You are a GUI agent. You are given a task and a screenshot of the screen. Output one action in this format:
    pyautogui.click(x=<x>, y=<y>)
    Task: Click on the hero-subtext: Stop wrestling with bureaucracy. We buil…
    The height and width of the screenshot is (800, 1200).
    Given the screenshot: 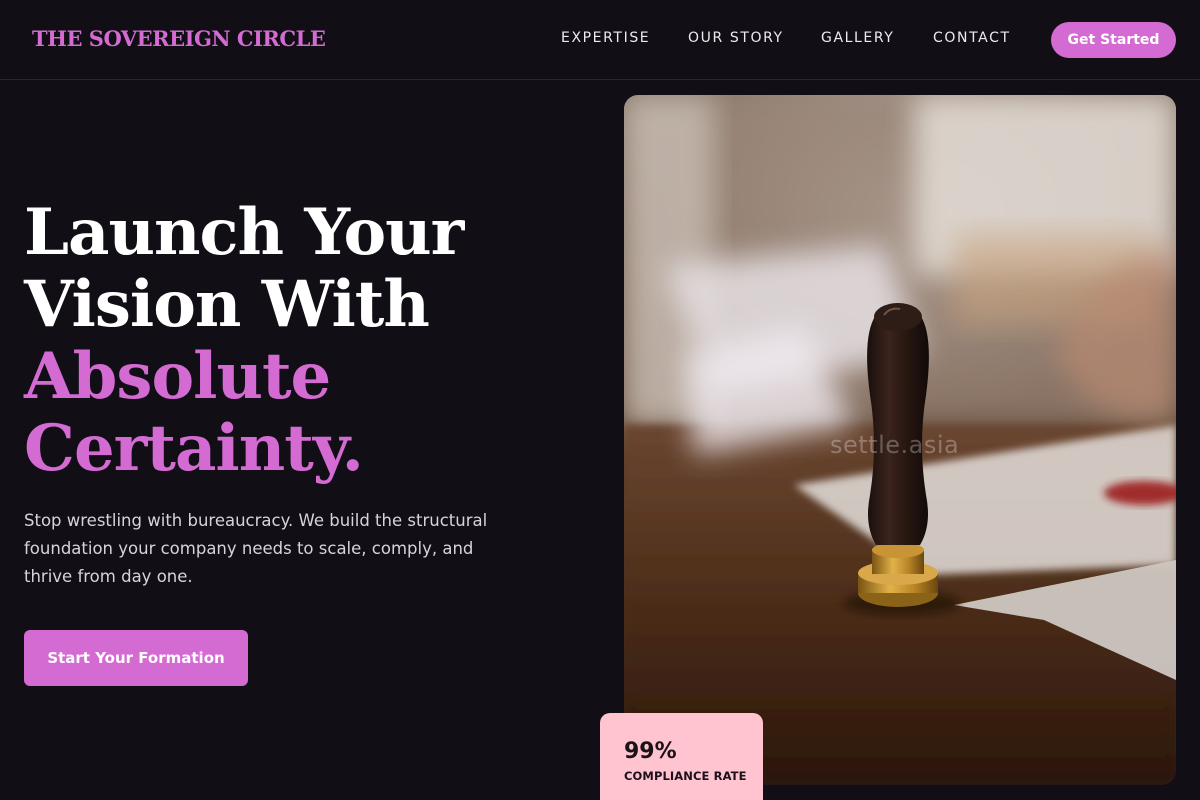 What is the action you would take?
    pyautogui.click(x=256, y=548)
    